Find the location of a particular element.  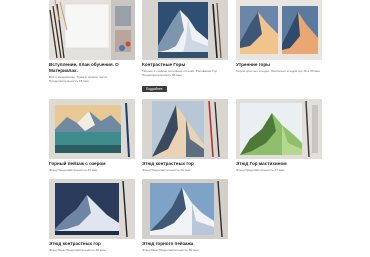

palette-knife-mountains-image is located at coordinates (279, 129).